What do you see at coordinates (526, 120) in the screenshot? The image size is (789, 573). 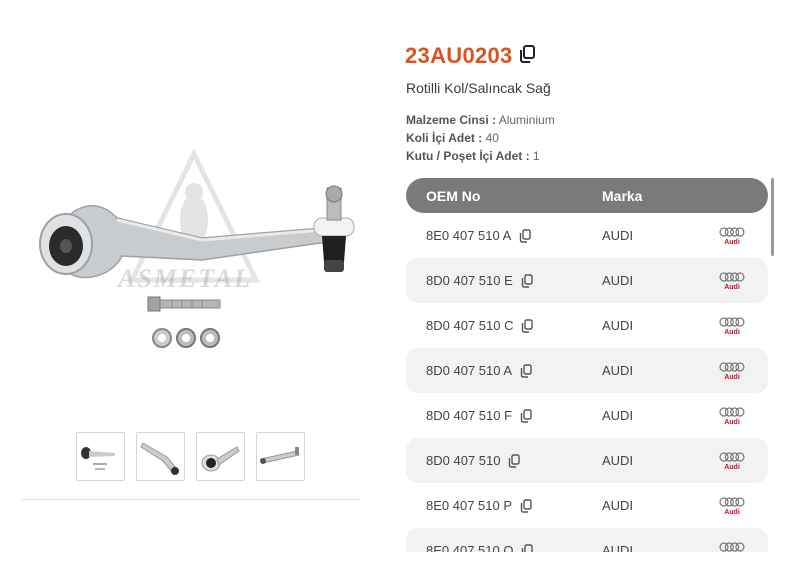 I see `spec-value: Aluminium` at bounding box center [526, 120].